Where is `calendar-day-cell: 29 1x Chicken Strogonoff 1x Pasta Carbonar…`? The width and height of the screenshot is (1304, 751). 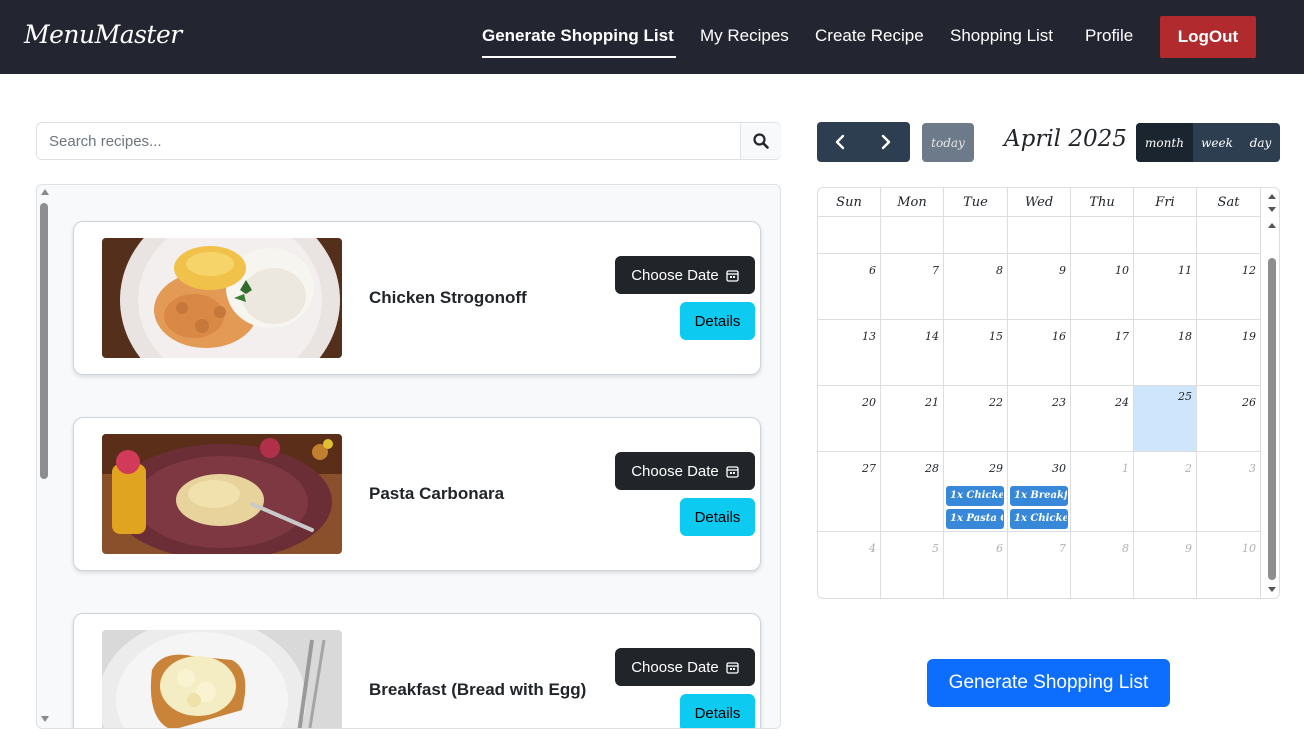
calendar-day-cell: 29 1x Chicken Strogonoff 1x Pasta Carbonar… is located at coordinates (976, 491).